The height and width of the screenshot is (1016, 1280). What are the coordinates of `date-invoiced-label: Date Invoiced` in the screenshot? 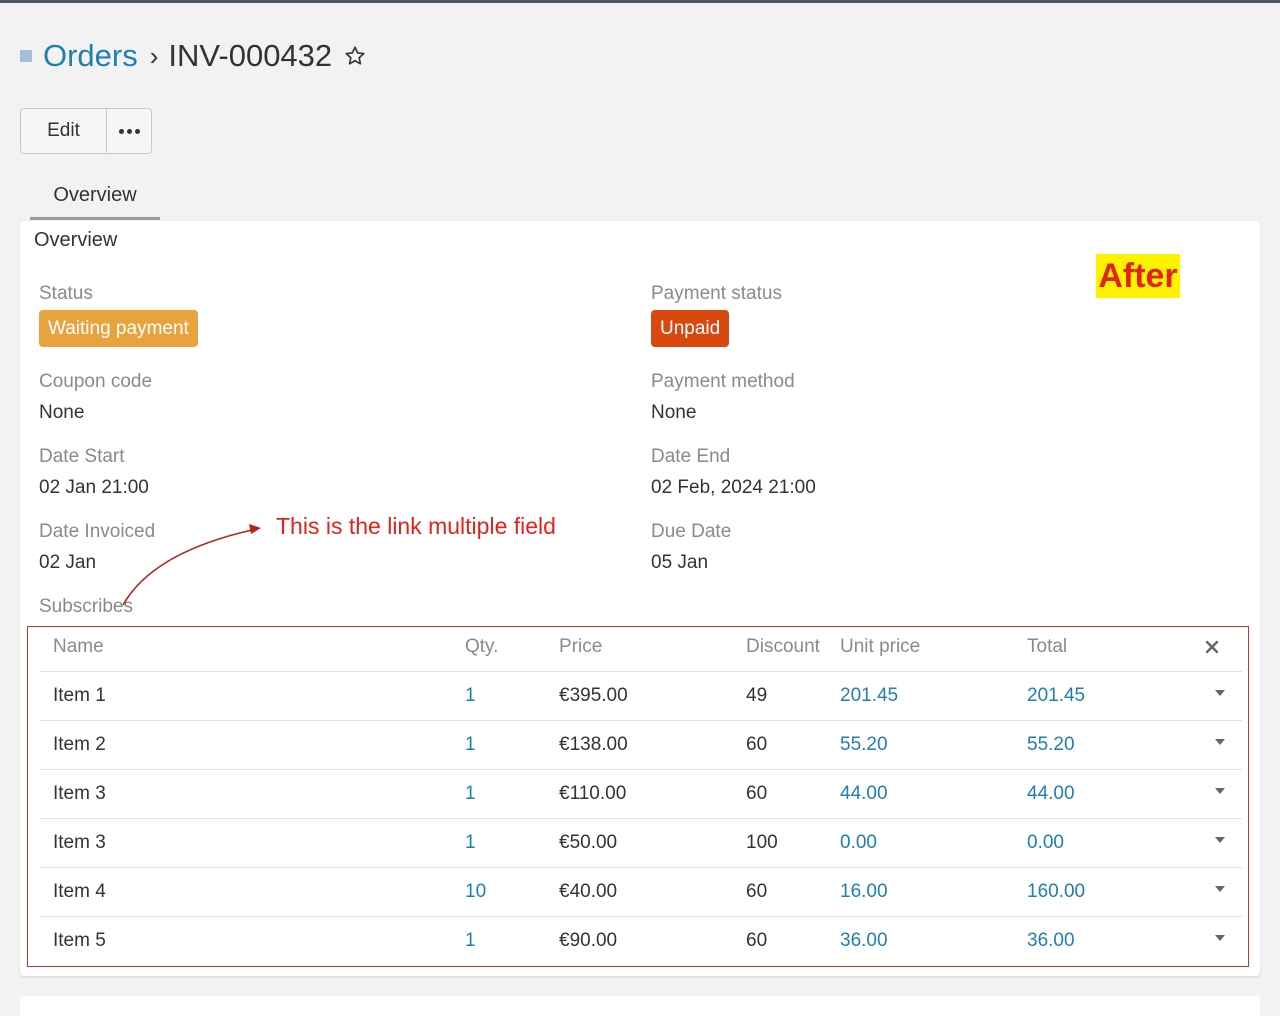 It's located at (97, 531).